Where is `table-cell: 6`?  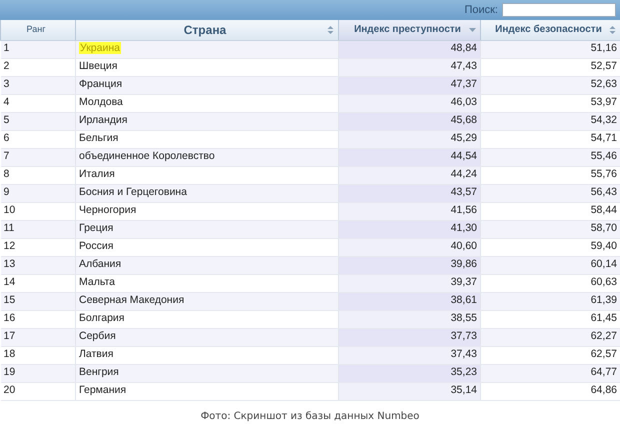
table-cell: 6 is located at coordinates (38, 139).